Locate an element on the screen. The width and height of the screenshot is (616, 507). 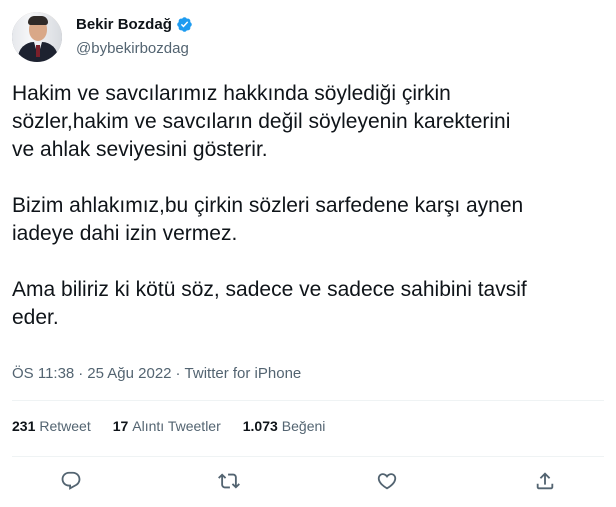
author-handle: @bybekirbozdag is located at coordinates (132, 48).